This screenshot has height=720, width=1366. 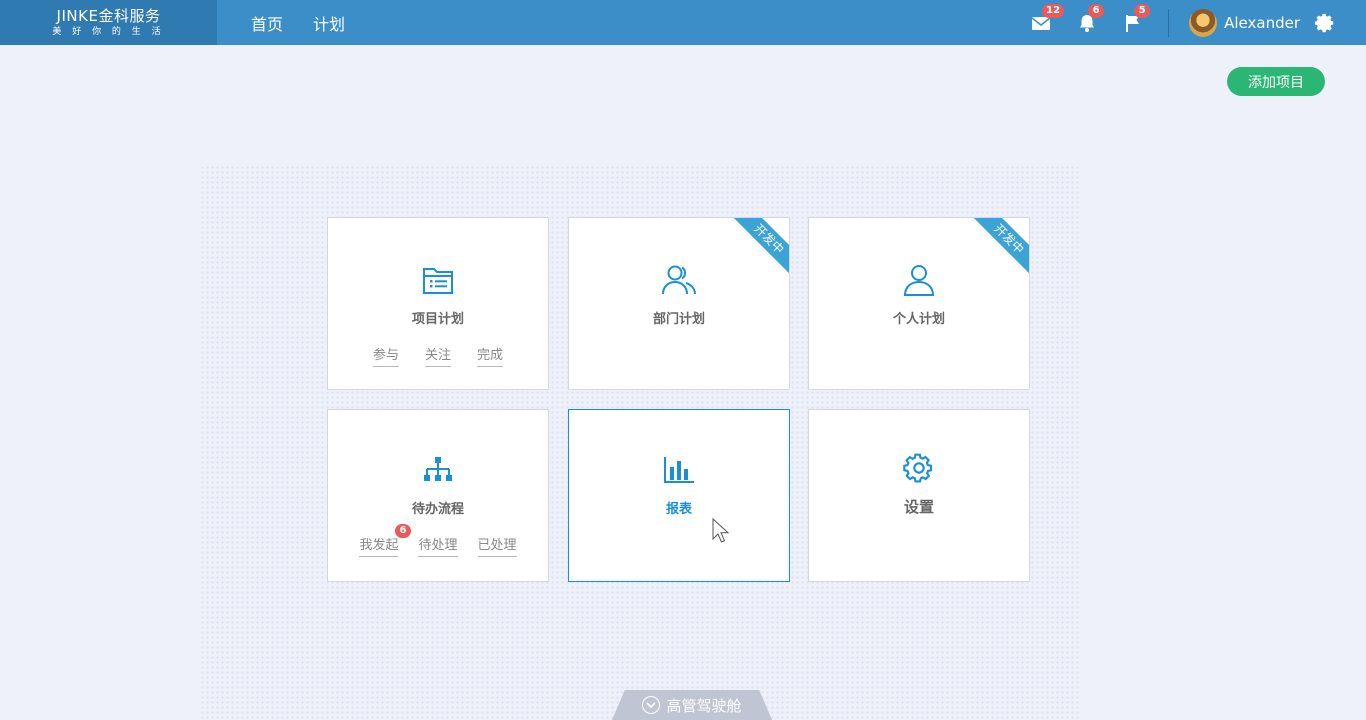 I want to click on card-title: 个人计划, so click(x=918, y=319).